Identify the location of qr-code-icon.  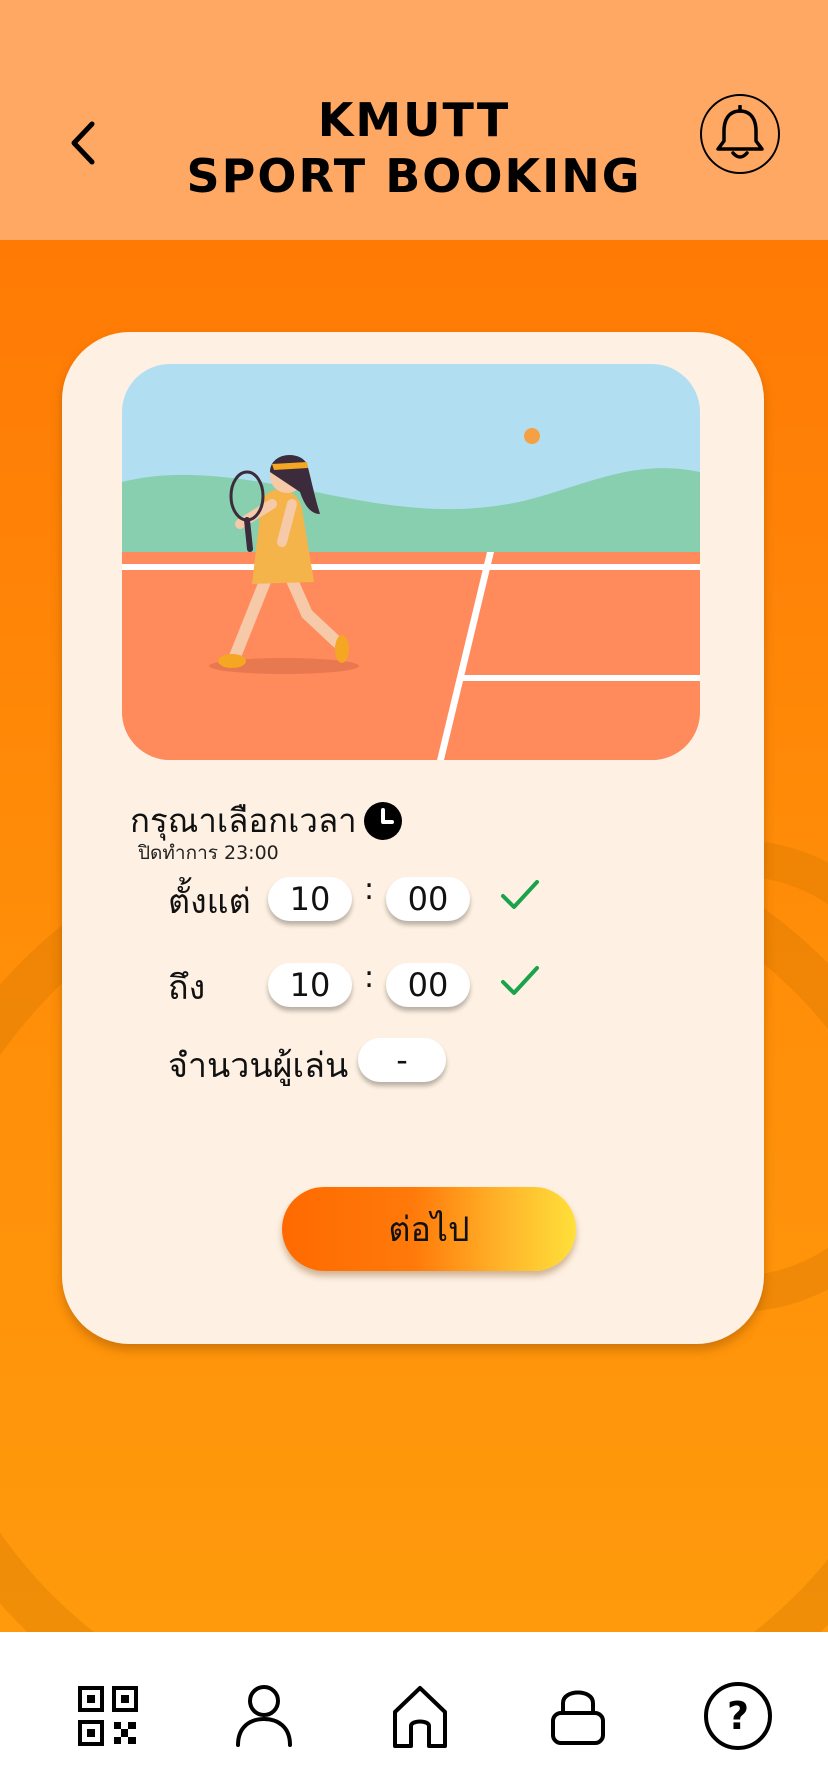
(108, 1716).